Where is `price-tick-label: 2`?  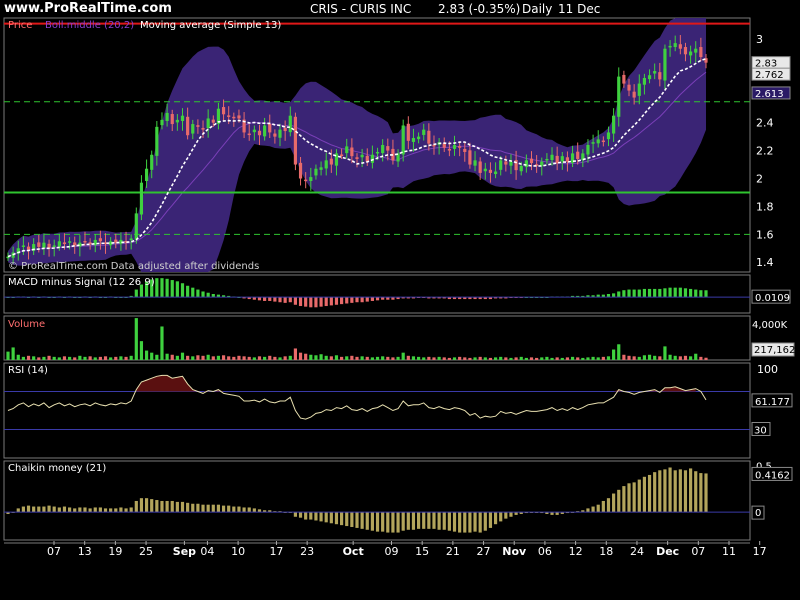 price-tick-label: 2 is located at coordinates (759, 178).